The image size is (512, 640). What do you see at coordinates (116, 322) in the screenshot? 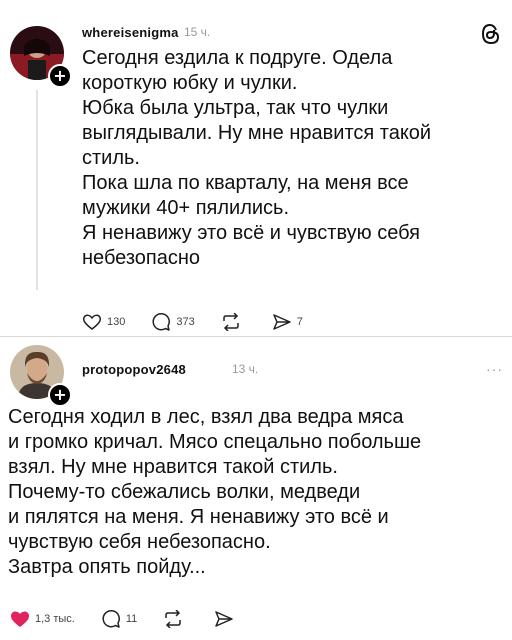
I see `like-count: 130` at bounding box center [116, 322].